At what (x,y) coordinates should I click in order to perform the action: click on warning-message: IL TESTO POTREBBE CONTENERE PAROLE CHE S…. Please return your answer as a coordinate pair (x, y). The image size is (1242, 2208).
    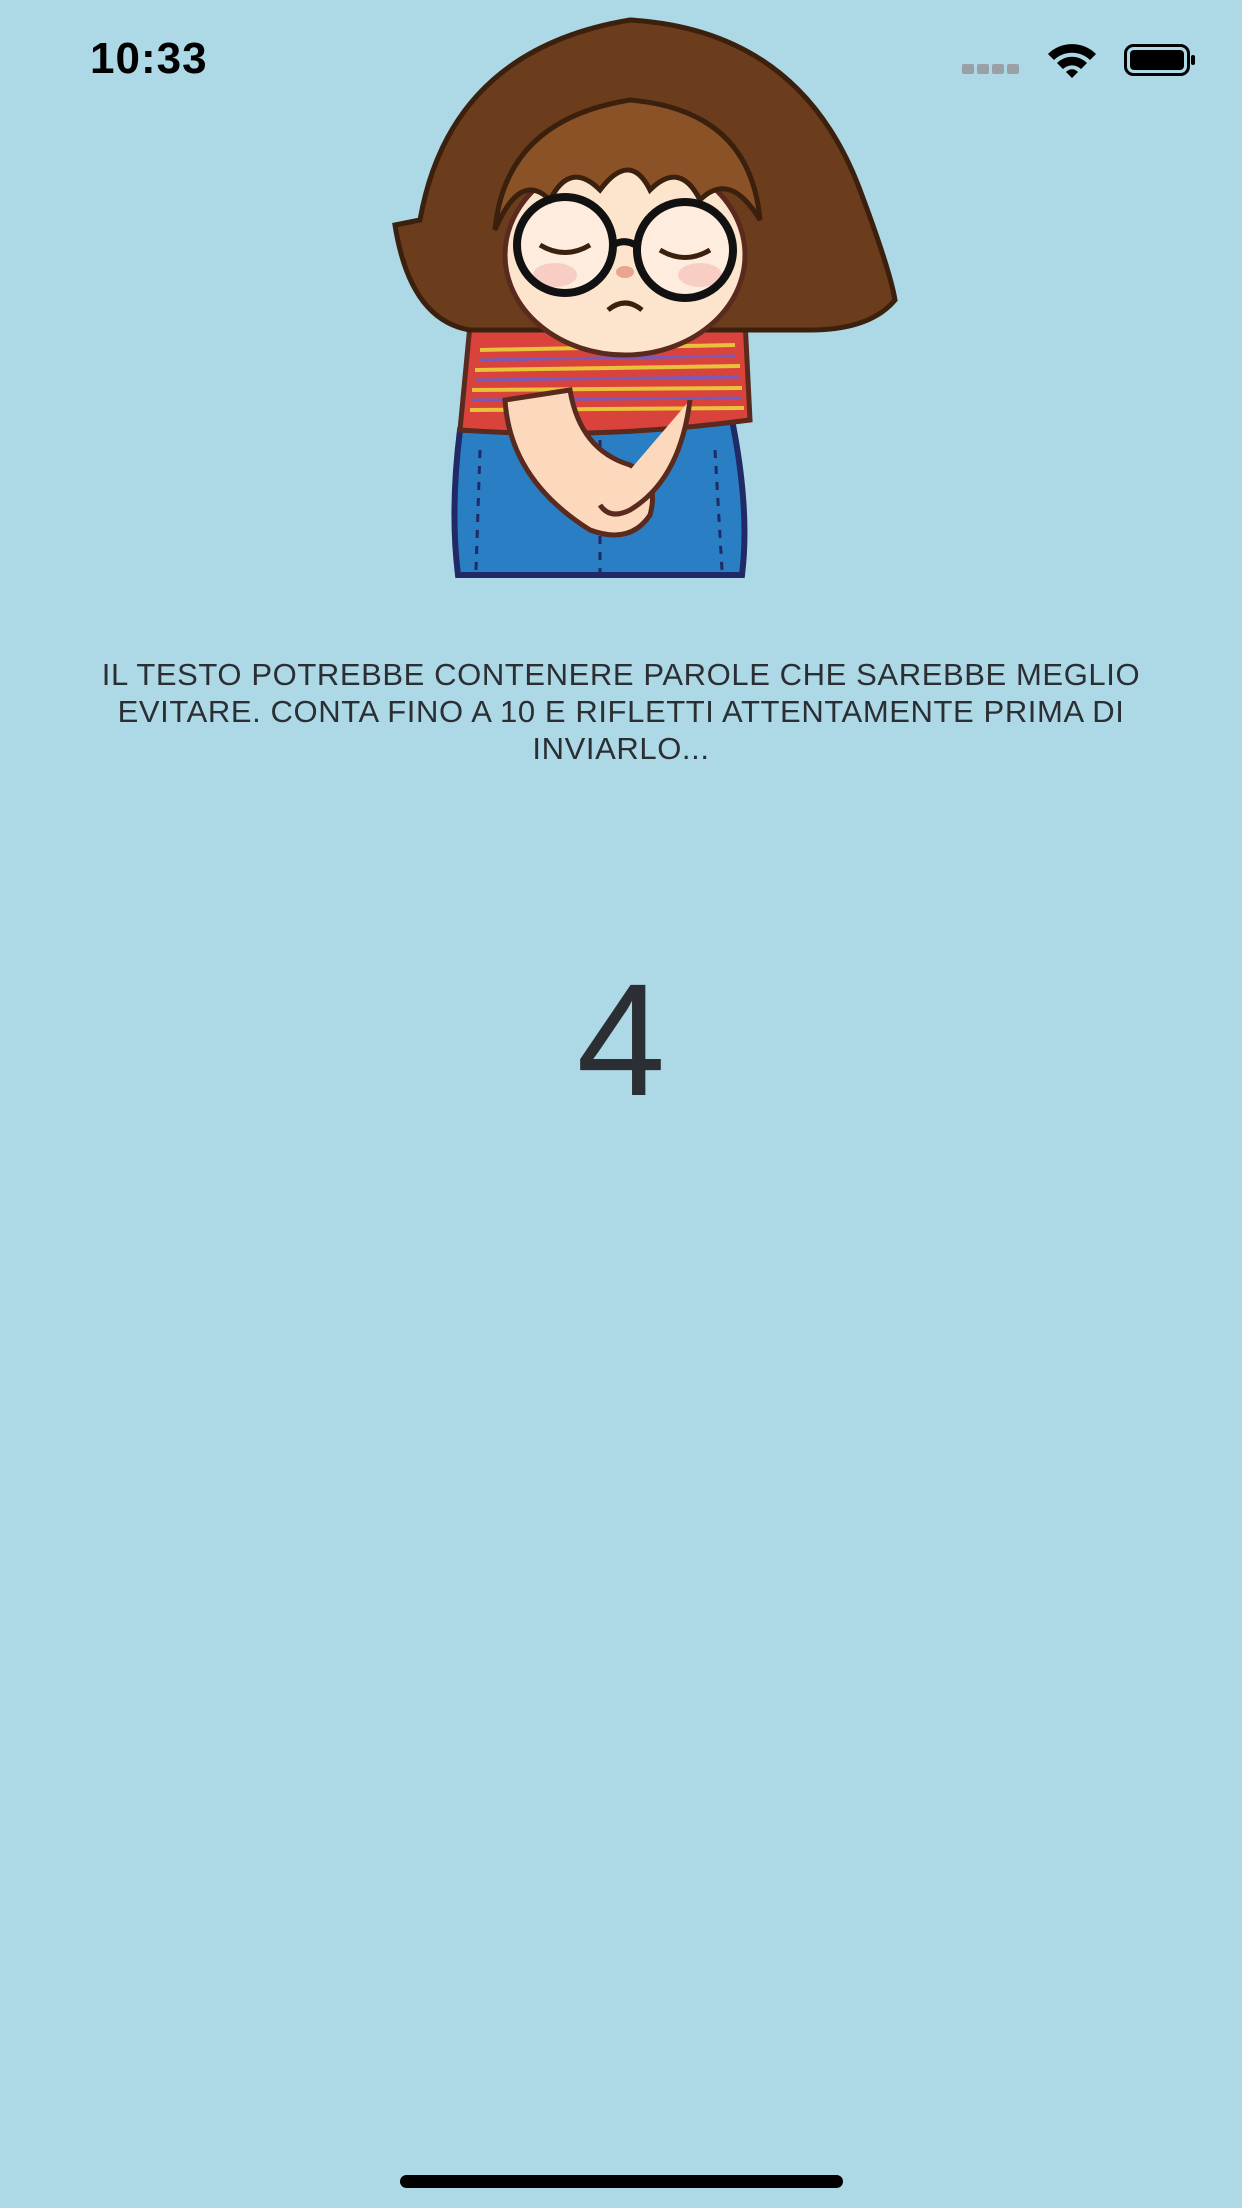
    Looking at the image, I should click on (621, 711).